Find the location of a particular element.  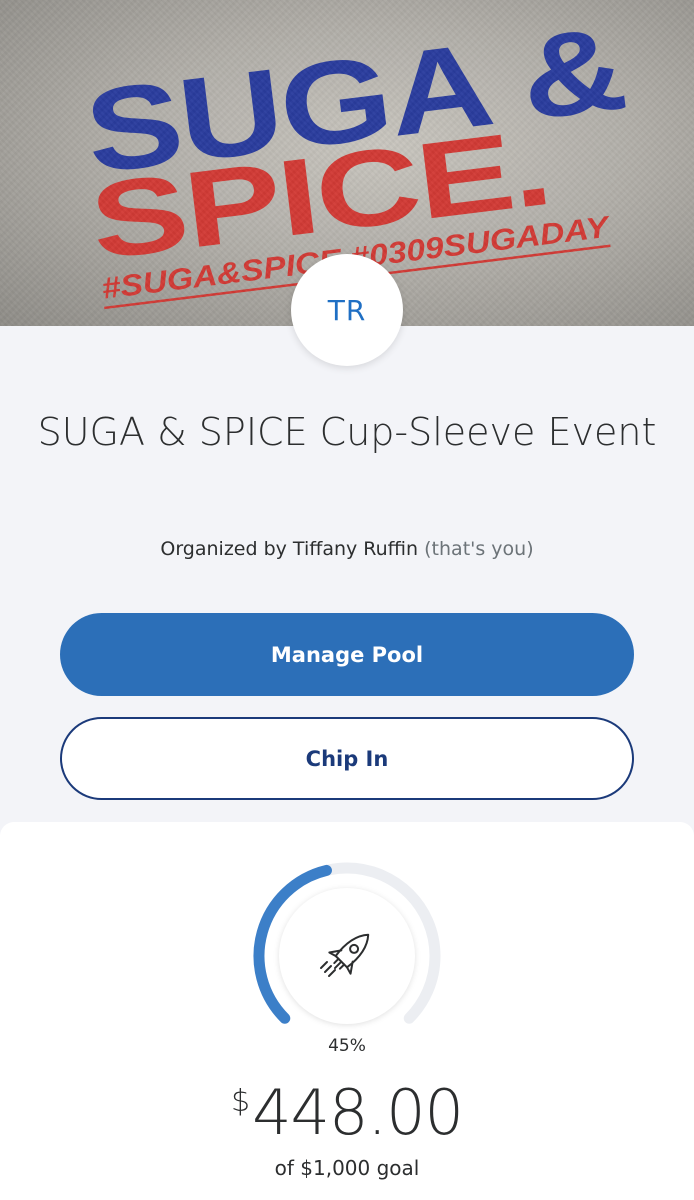

organizer-avatar: TR is located at coordinates (347, 310).